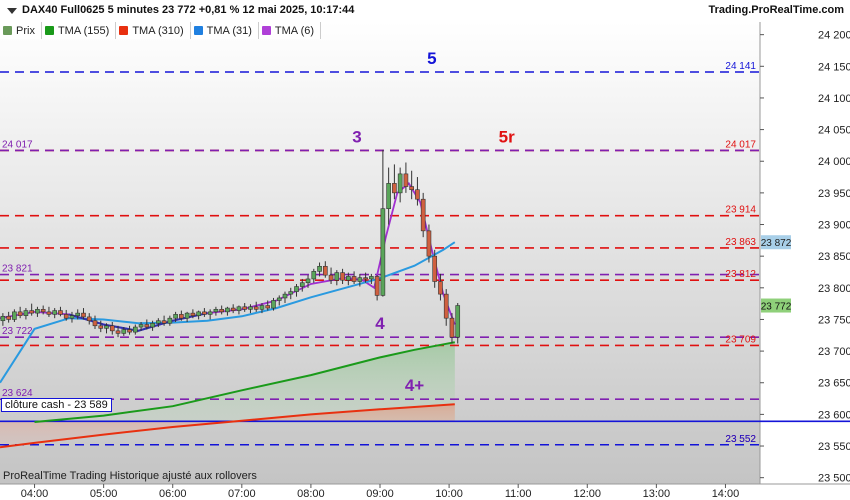 The image size is (850, 500). What do you see at coordinates (79, 30) in the screenshot?
I see `legend-item: TMA (155)` at bounding box center [79, 30].